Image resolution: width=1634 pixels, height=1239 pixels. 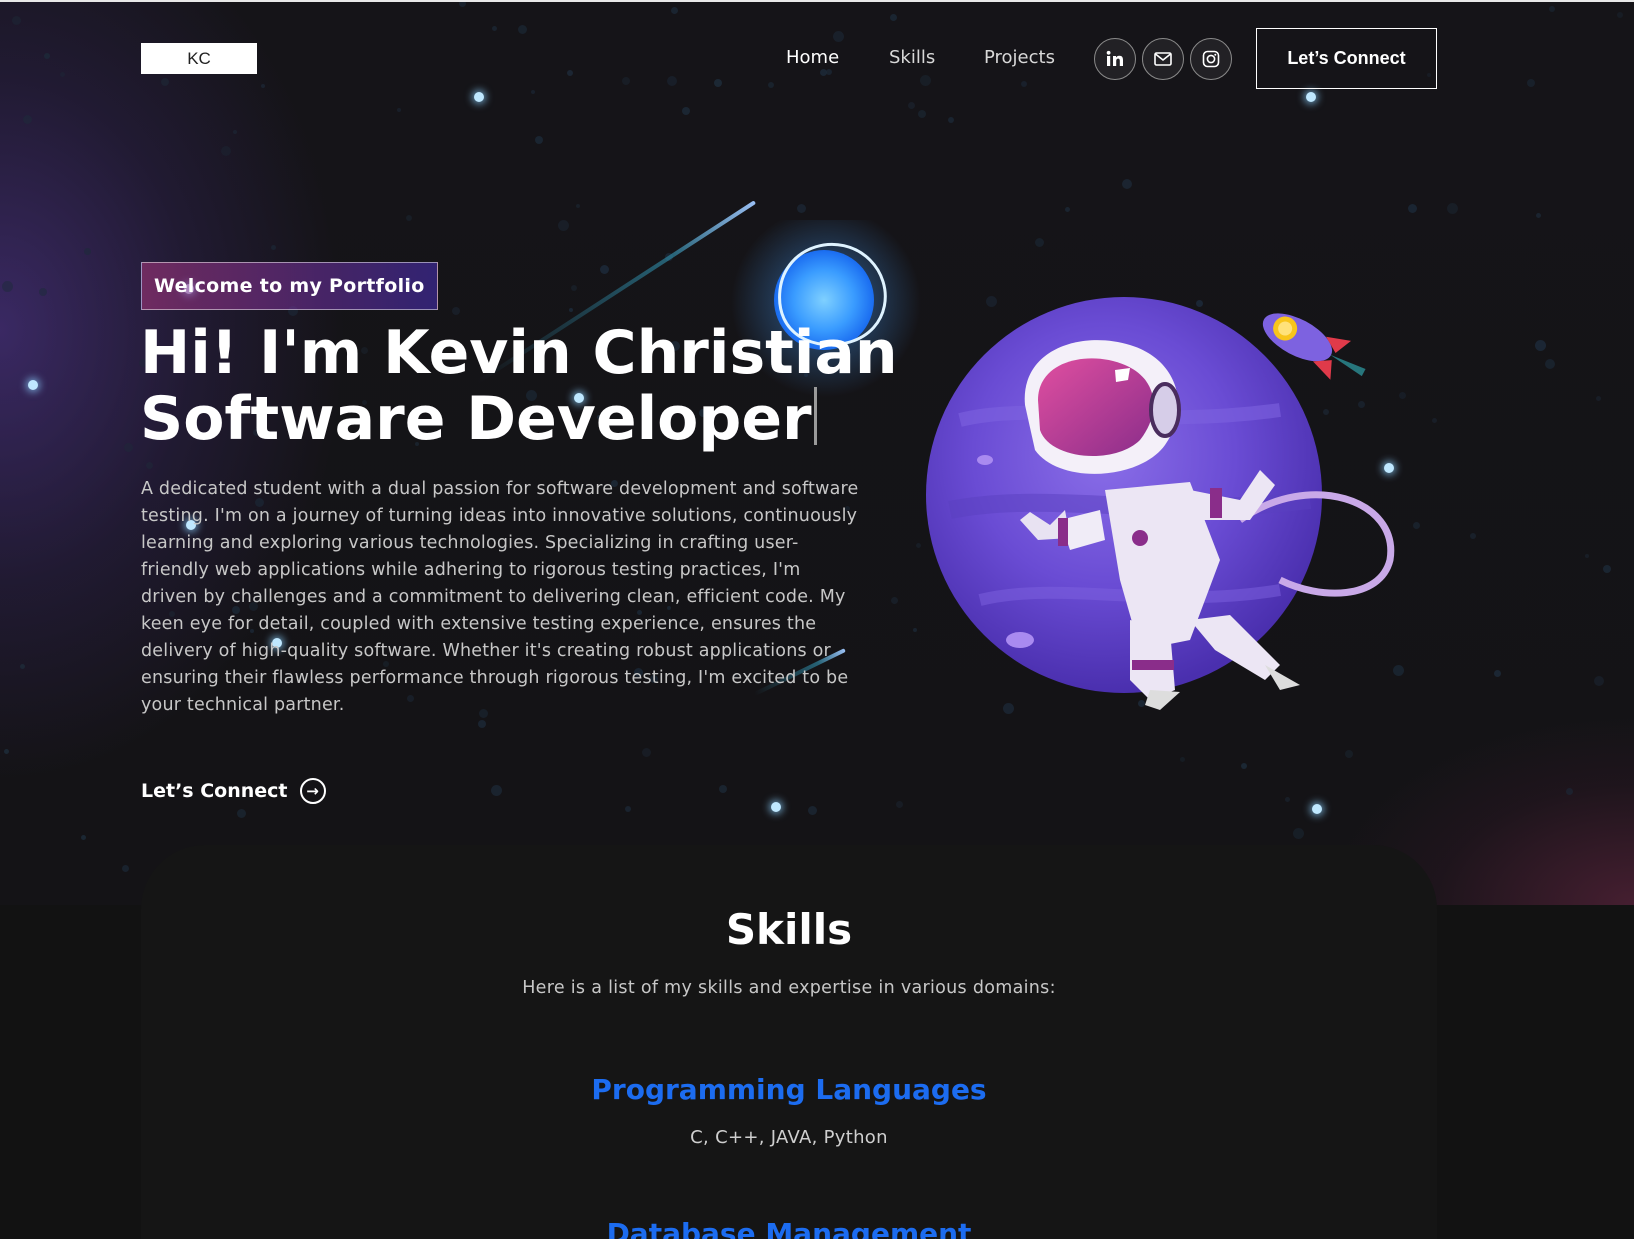 I want to click on linkedin-button, so click(x=1115, y=59).